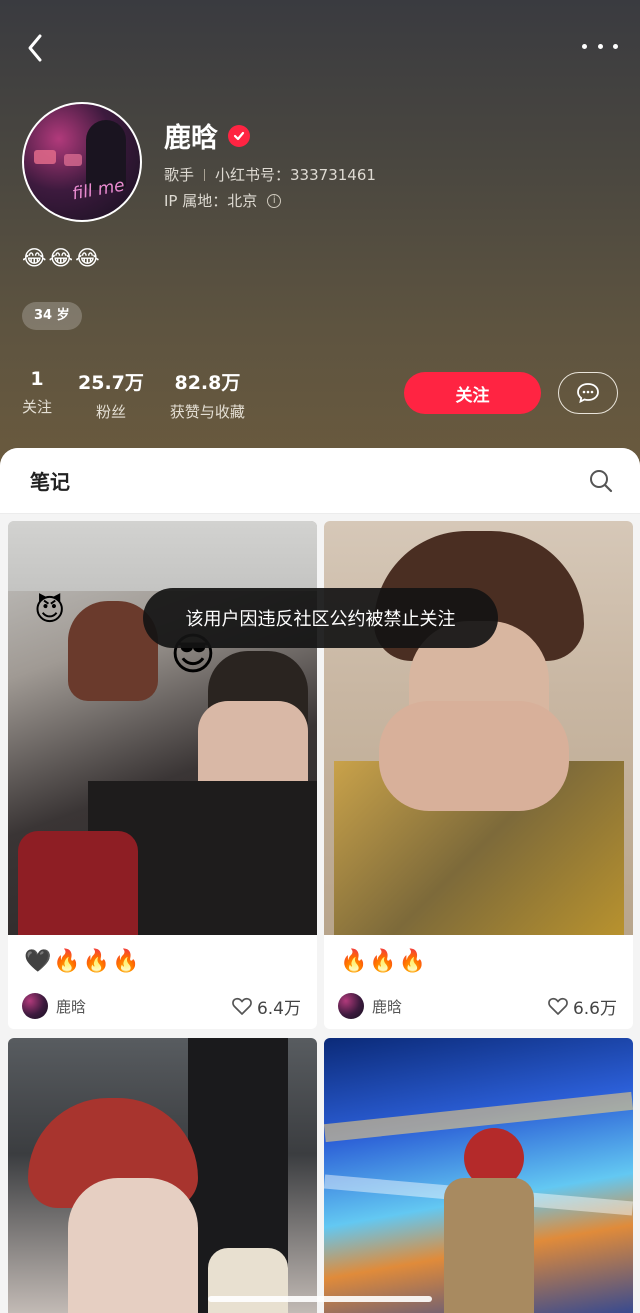 The image size is (640, 1313). Describe the element at coordinates (211, 201) in the screenshot. I see `ip-location: IP 属地：北京` at that location.